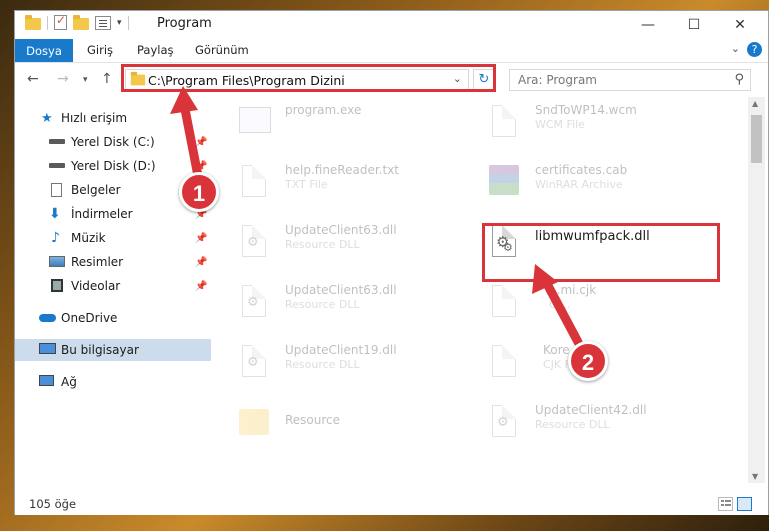  Describe the element at coordinates (184, 100) in the screenshot. I see `arrow-1-head` at that location.